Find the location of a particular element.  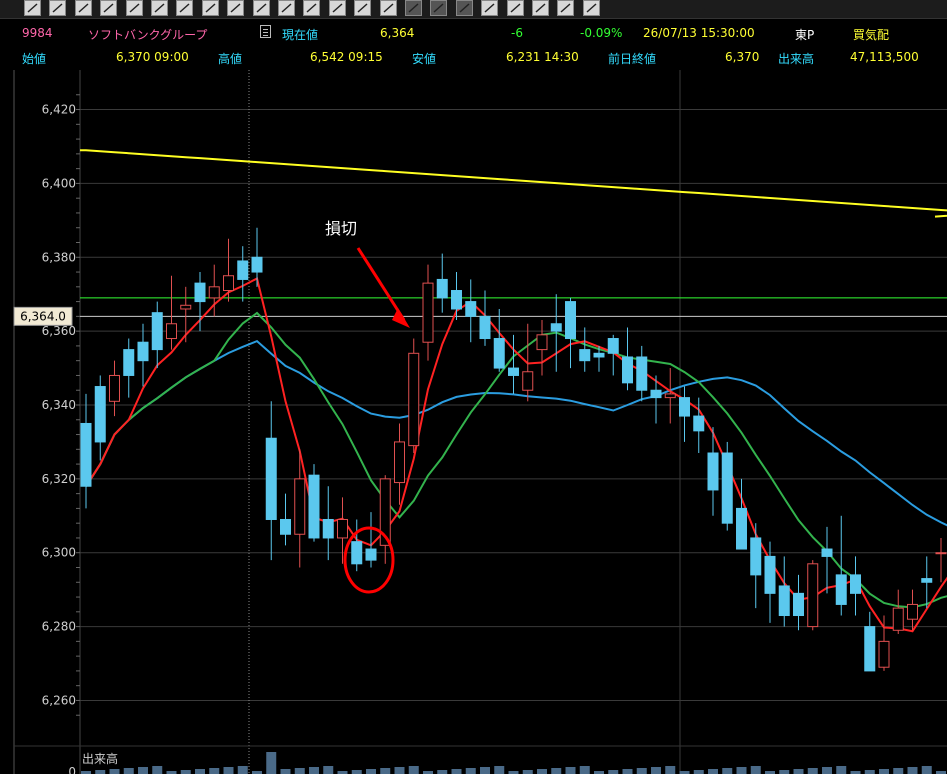

y-tick-label: 6,300 is located at coordinates (59, 553).